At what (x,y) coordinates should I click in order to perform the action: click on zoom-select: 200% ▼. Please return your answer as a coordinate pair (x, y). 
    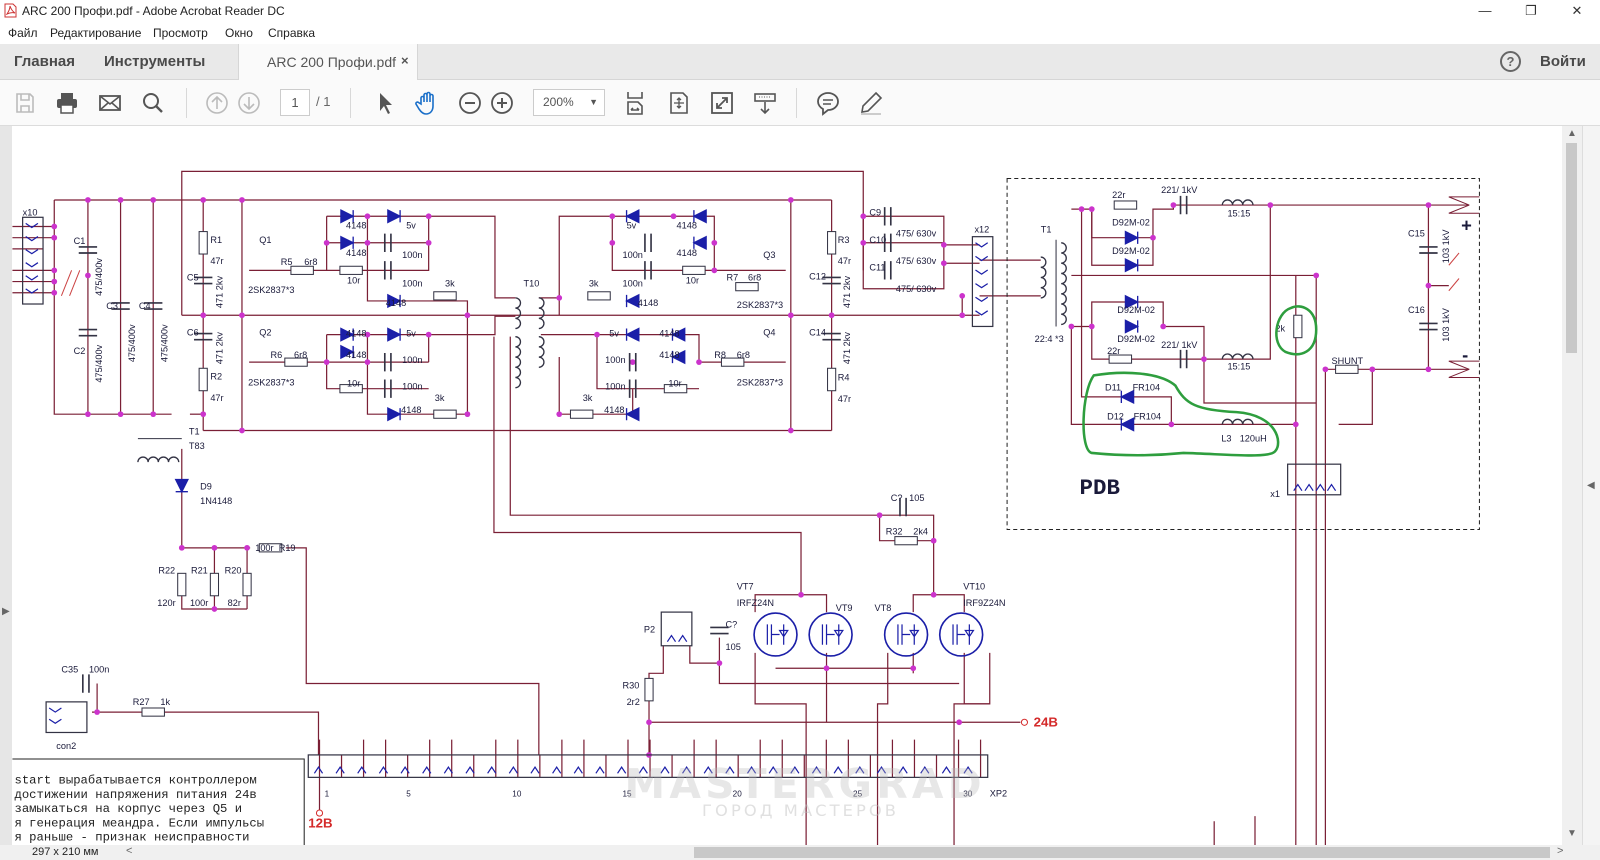
    Looking at the image, I should click on (569, 102).